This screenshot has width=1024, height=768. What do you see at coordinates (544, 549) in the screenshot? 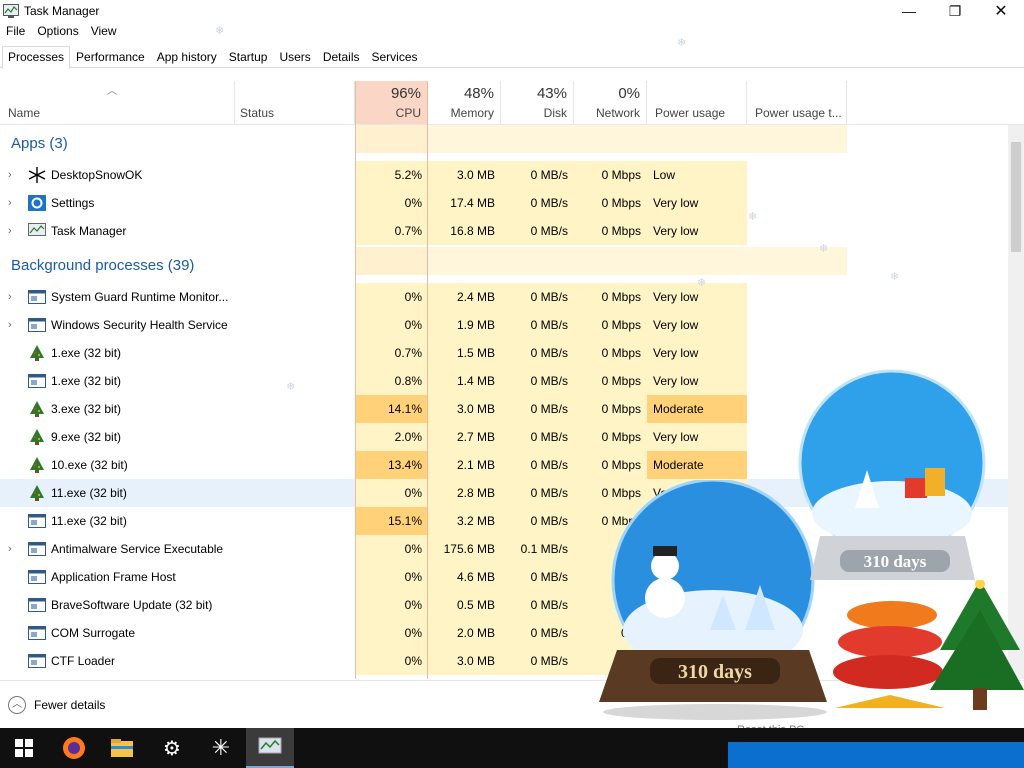
I see `process-disk: 0.1 MB/s` at bounding box center [544, 549].